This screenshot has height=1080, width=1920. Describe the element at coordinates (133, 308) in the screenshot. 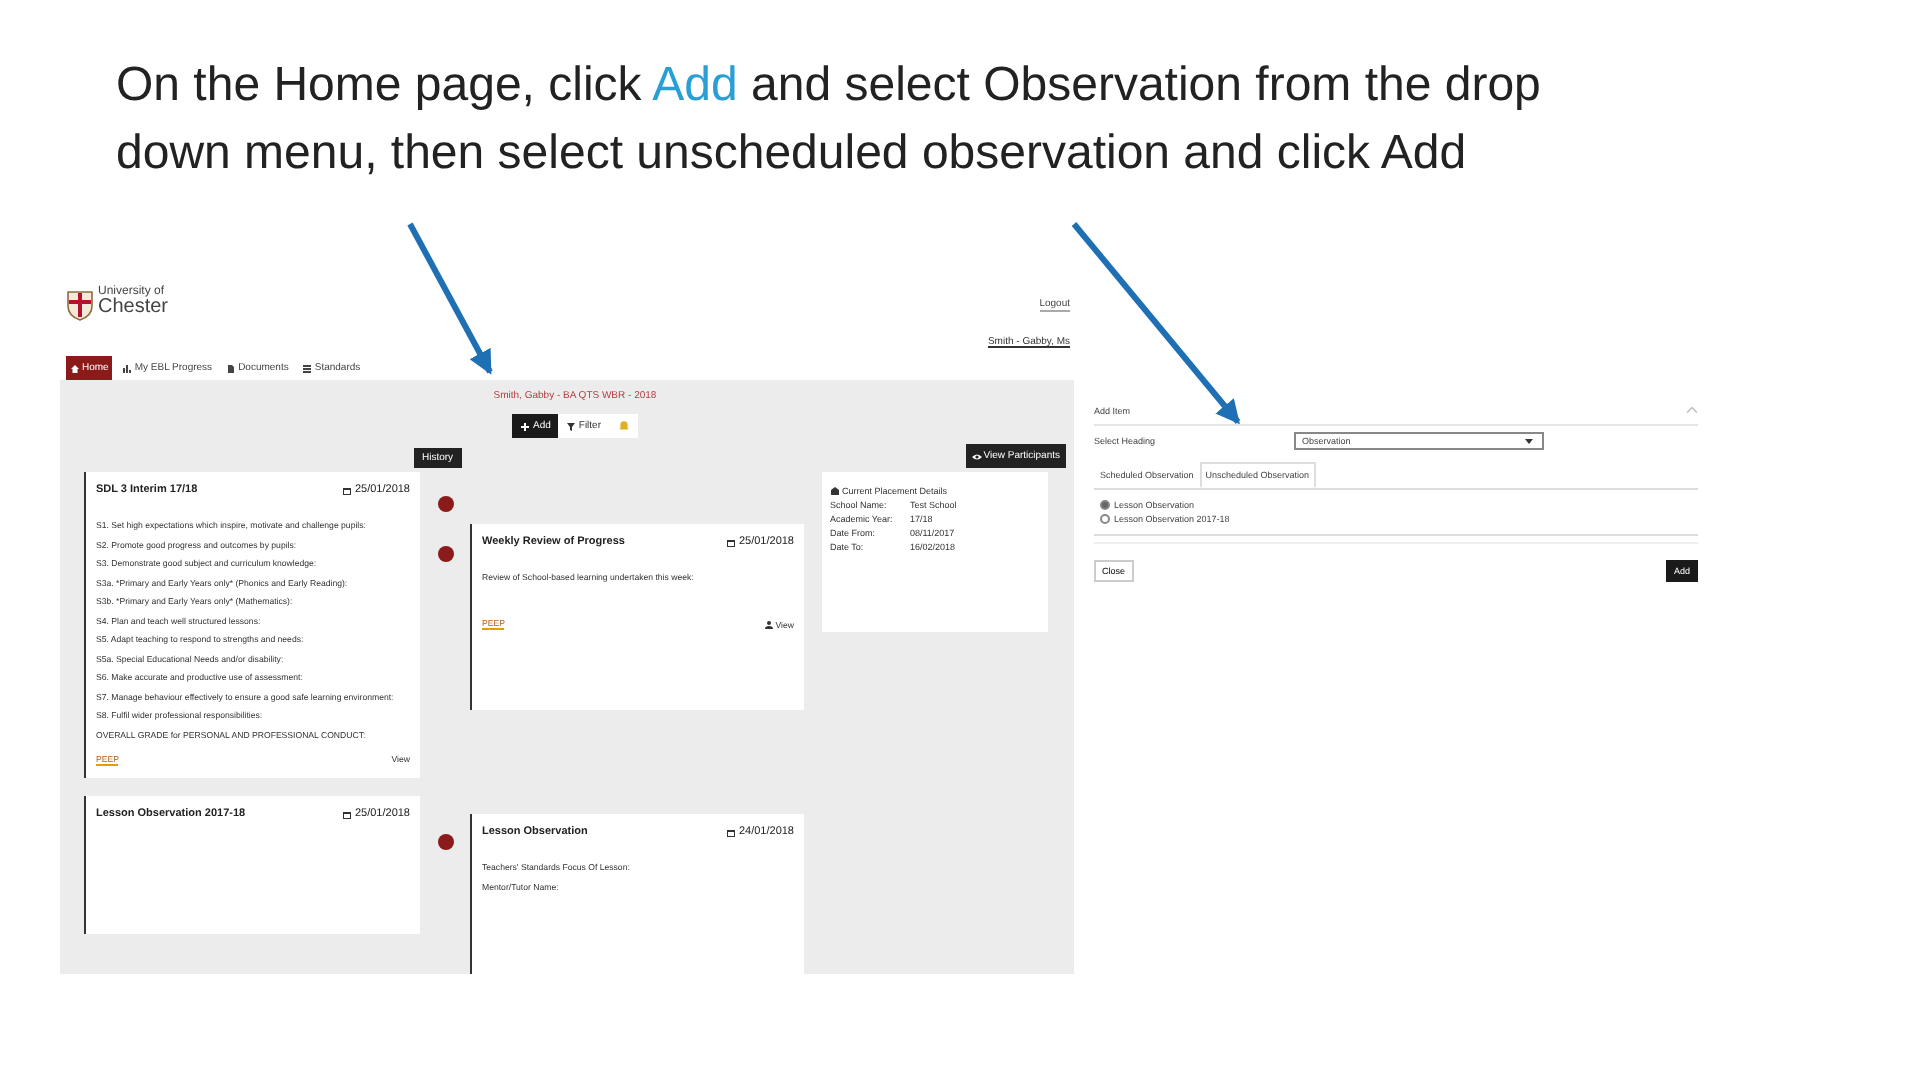

I see `logo-text: Chester` at that location.